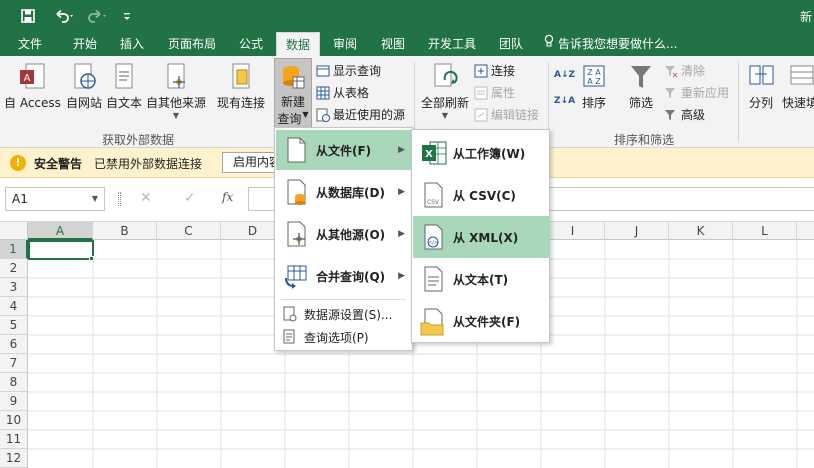 Image resolution: width=814 pixels, height=468 pixels. I want to click on from-table-button: 从表格, so click(342, 92).